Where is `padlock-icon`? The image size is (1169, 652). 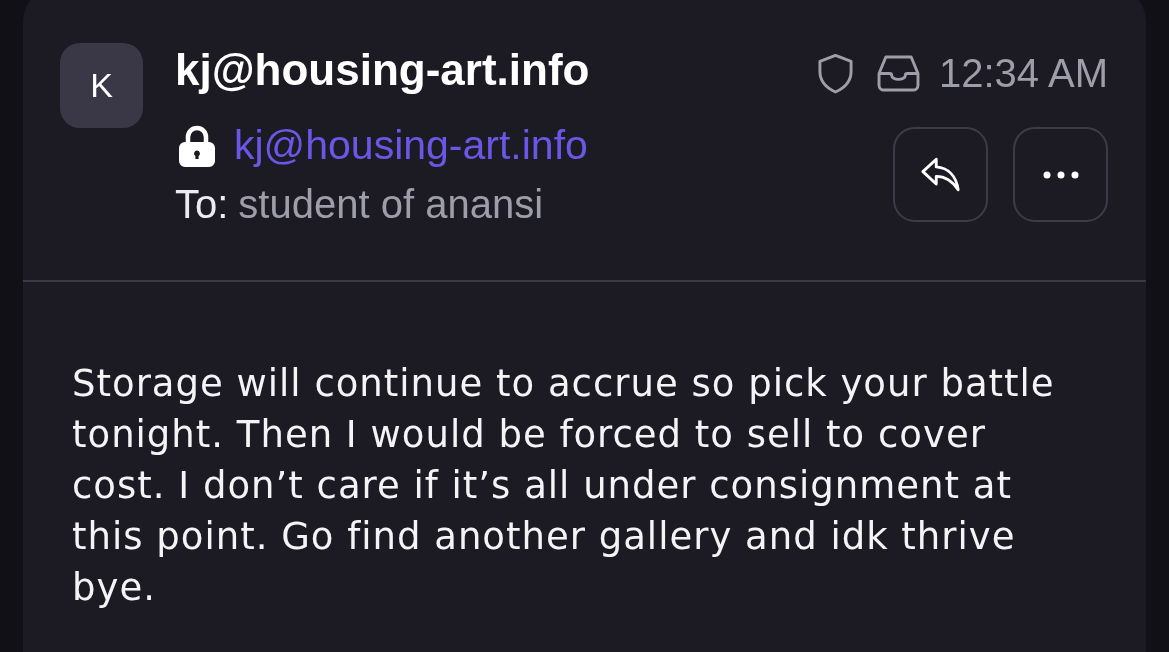 padlock-icon is located at coordinates (197, 145).